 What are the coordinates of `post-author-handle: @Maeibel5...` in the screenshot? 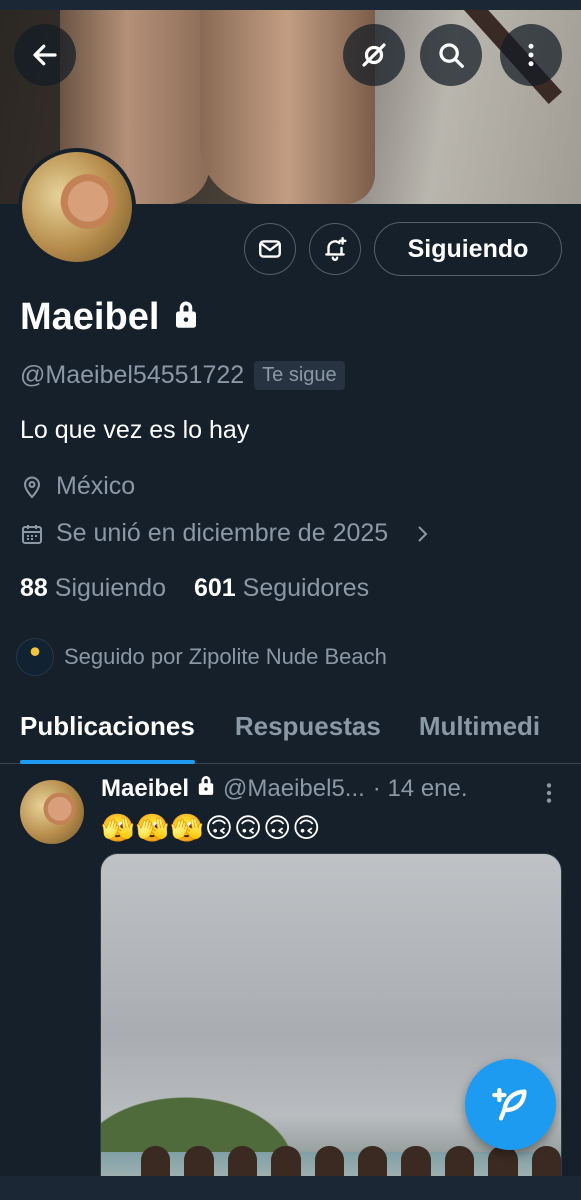 It's located at (294, 788).